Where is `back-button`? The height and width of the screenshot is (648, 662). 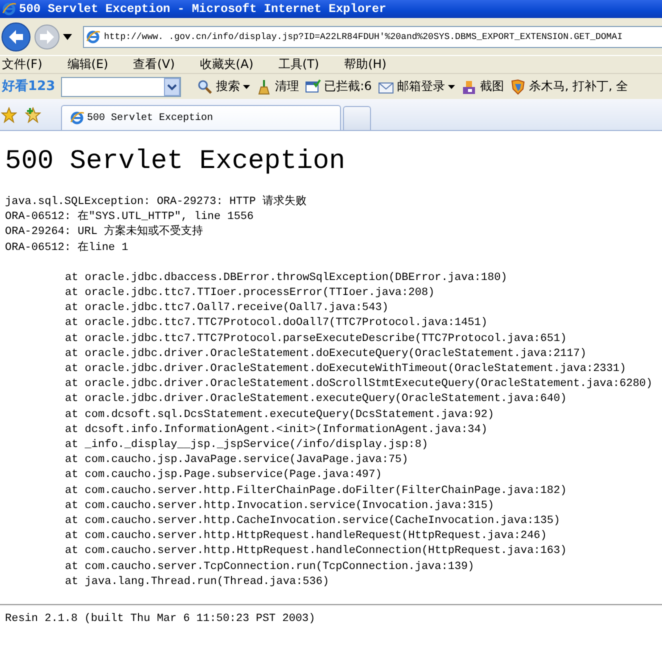
back-button is located at coordinates (16, 37).